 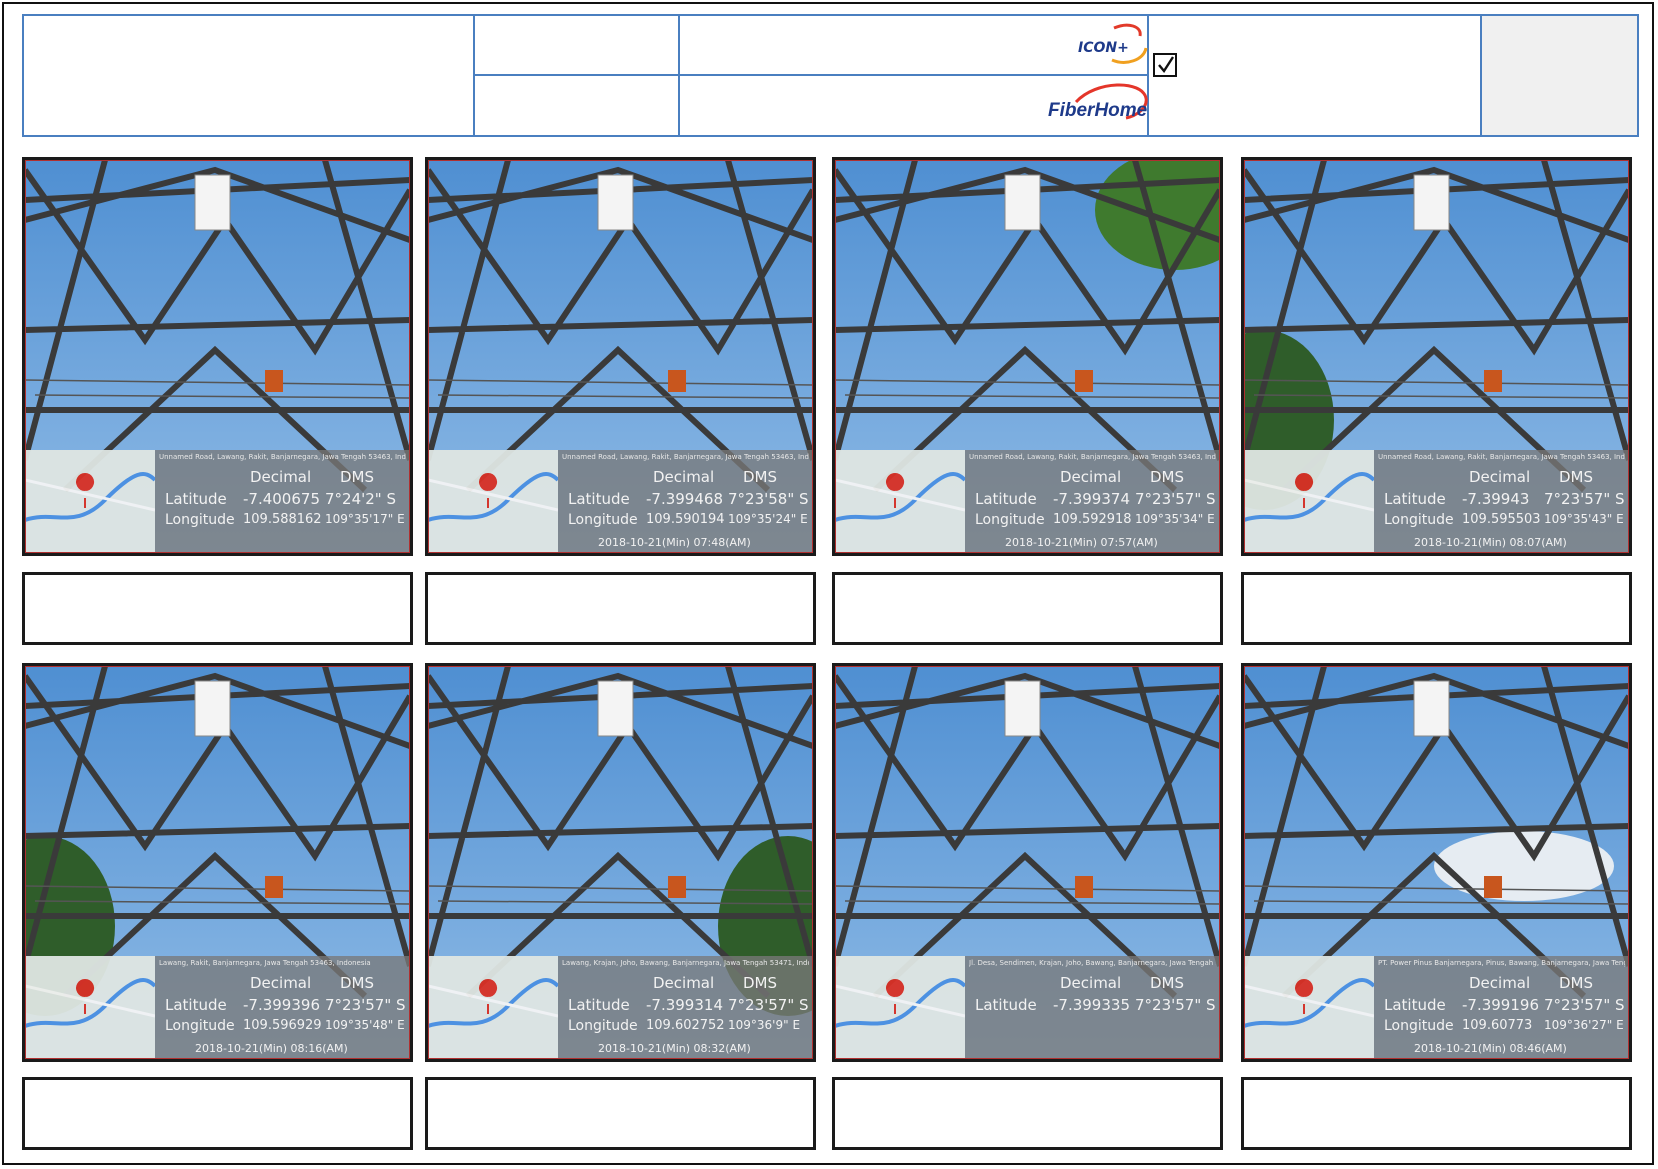 I want to click on header-divider, so click(x=1481, y=75).